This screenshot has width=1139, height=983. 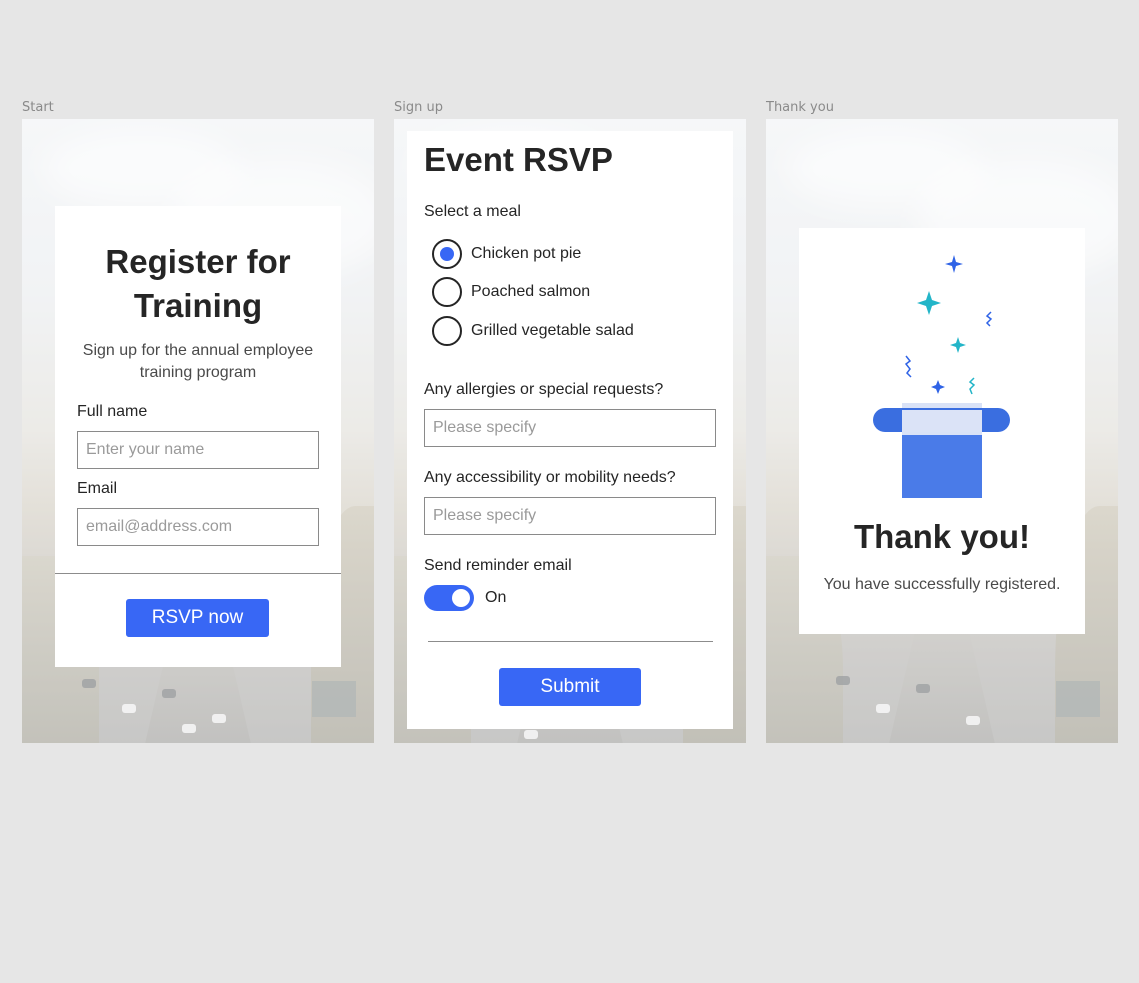 I want to click on frame-label-start: Start, so click(x=38, y=107).